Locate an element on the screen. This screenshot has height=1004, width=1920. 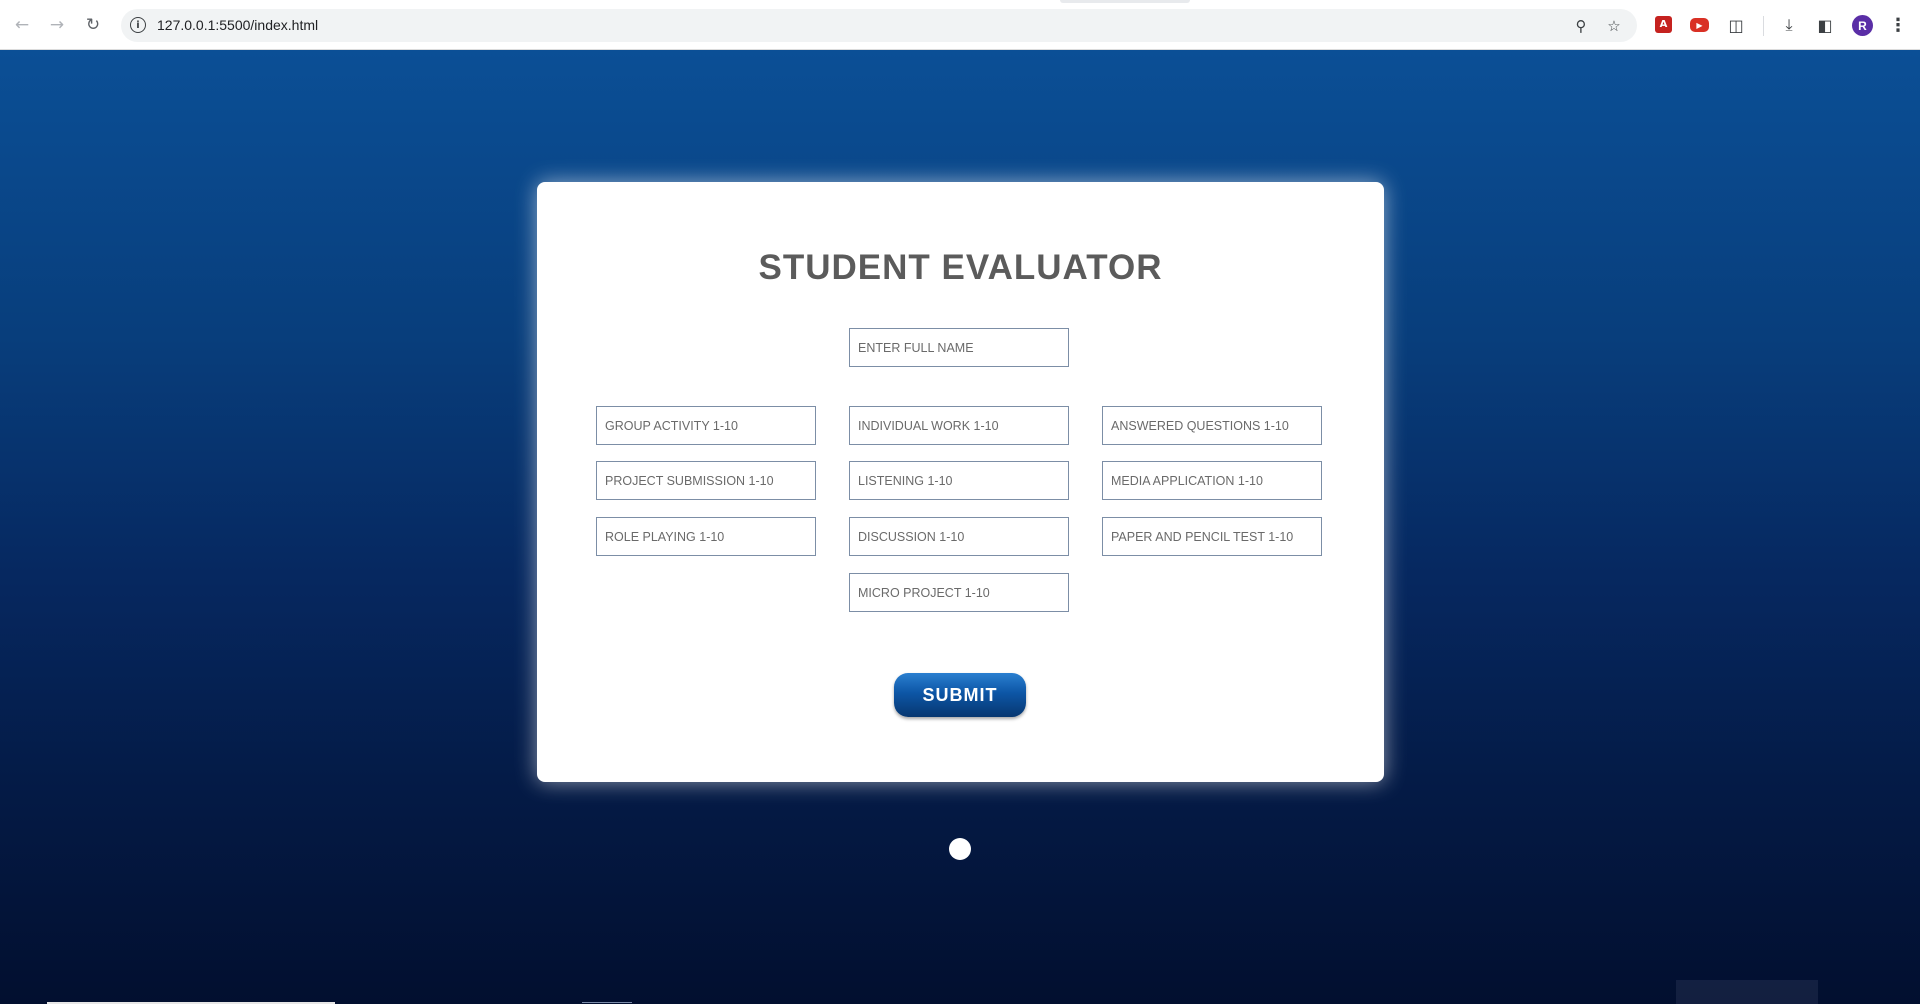
bottom-divider-small is located at coordinates (607, 1002).